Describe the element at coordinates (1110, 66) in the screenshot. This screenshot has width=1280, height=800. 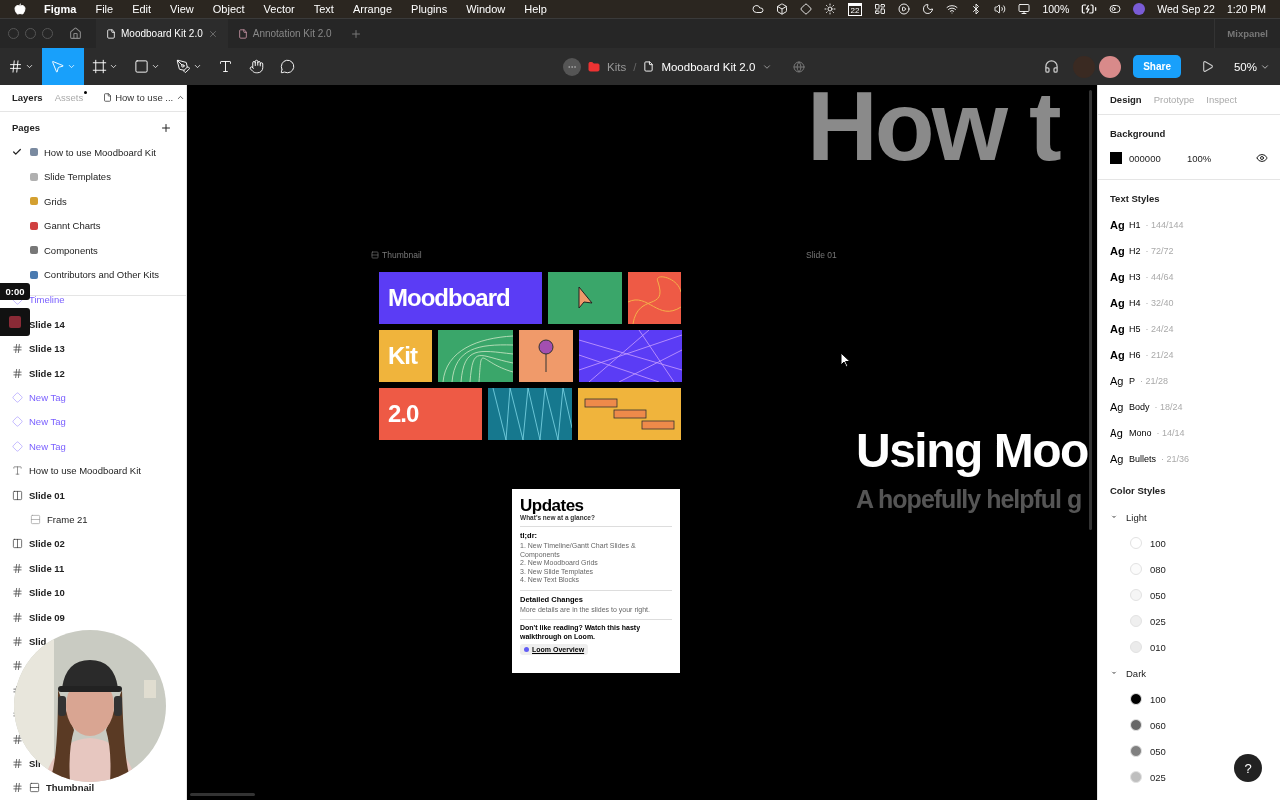
I see `avatar` at that location.